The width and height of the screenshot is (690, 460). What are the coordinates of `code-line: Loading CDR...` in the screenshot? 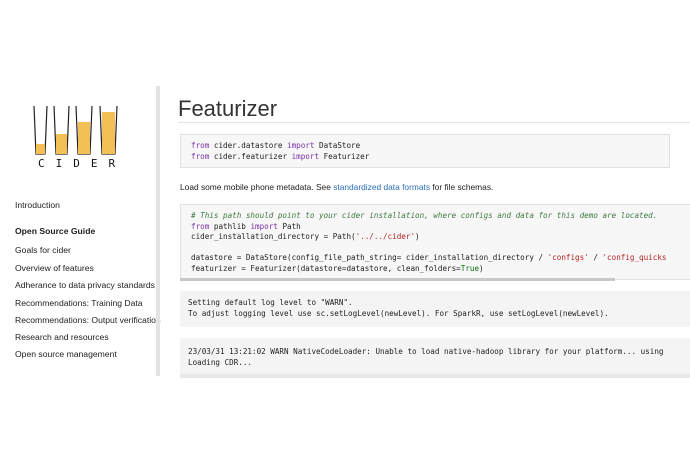 It's located at (220, 362).